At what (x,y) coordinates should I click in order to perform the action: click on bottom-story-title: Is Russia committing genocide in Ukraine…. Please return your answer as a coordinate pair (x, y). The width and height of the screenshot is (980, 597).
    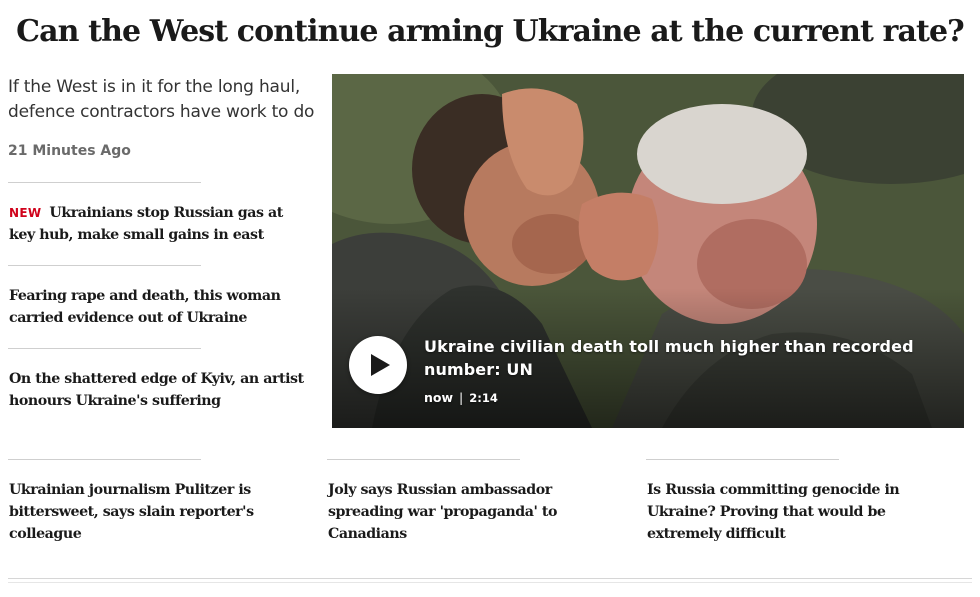
    Looking at the image, I should click on (773, 512).